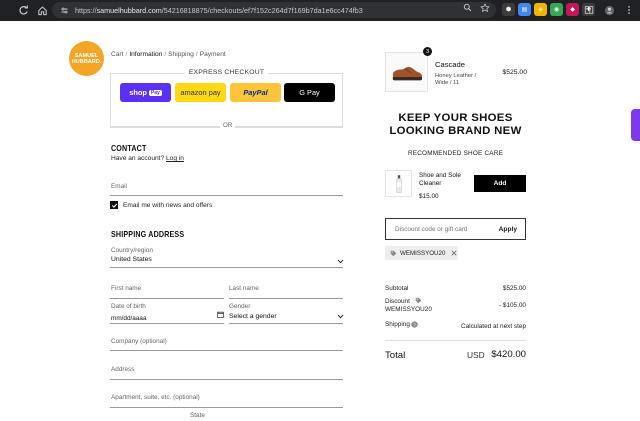  I want to click on country-underline, so click(226, 267).